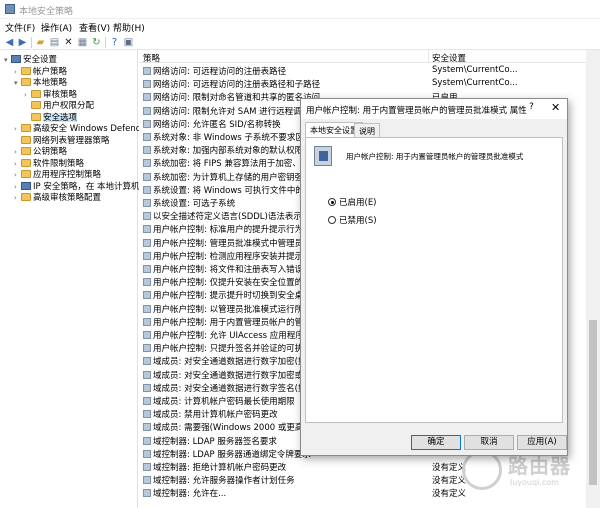 Image resolution: width=600 pixels, height=508 pixels. What do you see at coordinates (16, 59) in the screenshot?
I see `shield-icon` at bounding box center [16, 59].